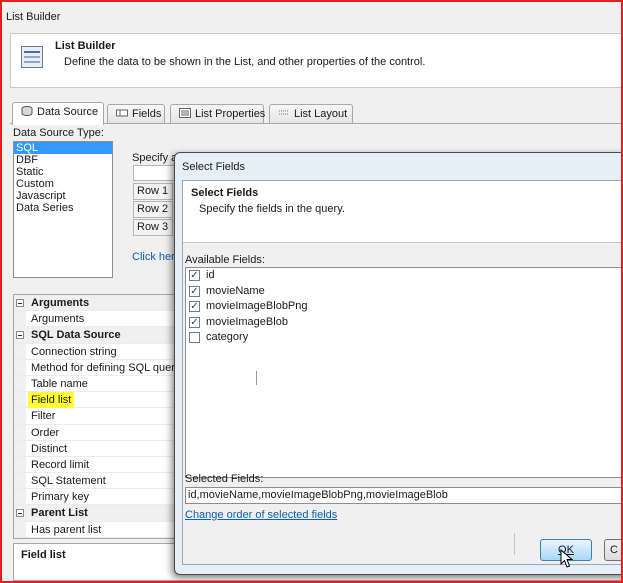 This screenshot has width=623, height=583. I want to click on header-title: List Builder, so click(85, 46).